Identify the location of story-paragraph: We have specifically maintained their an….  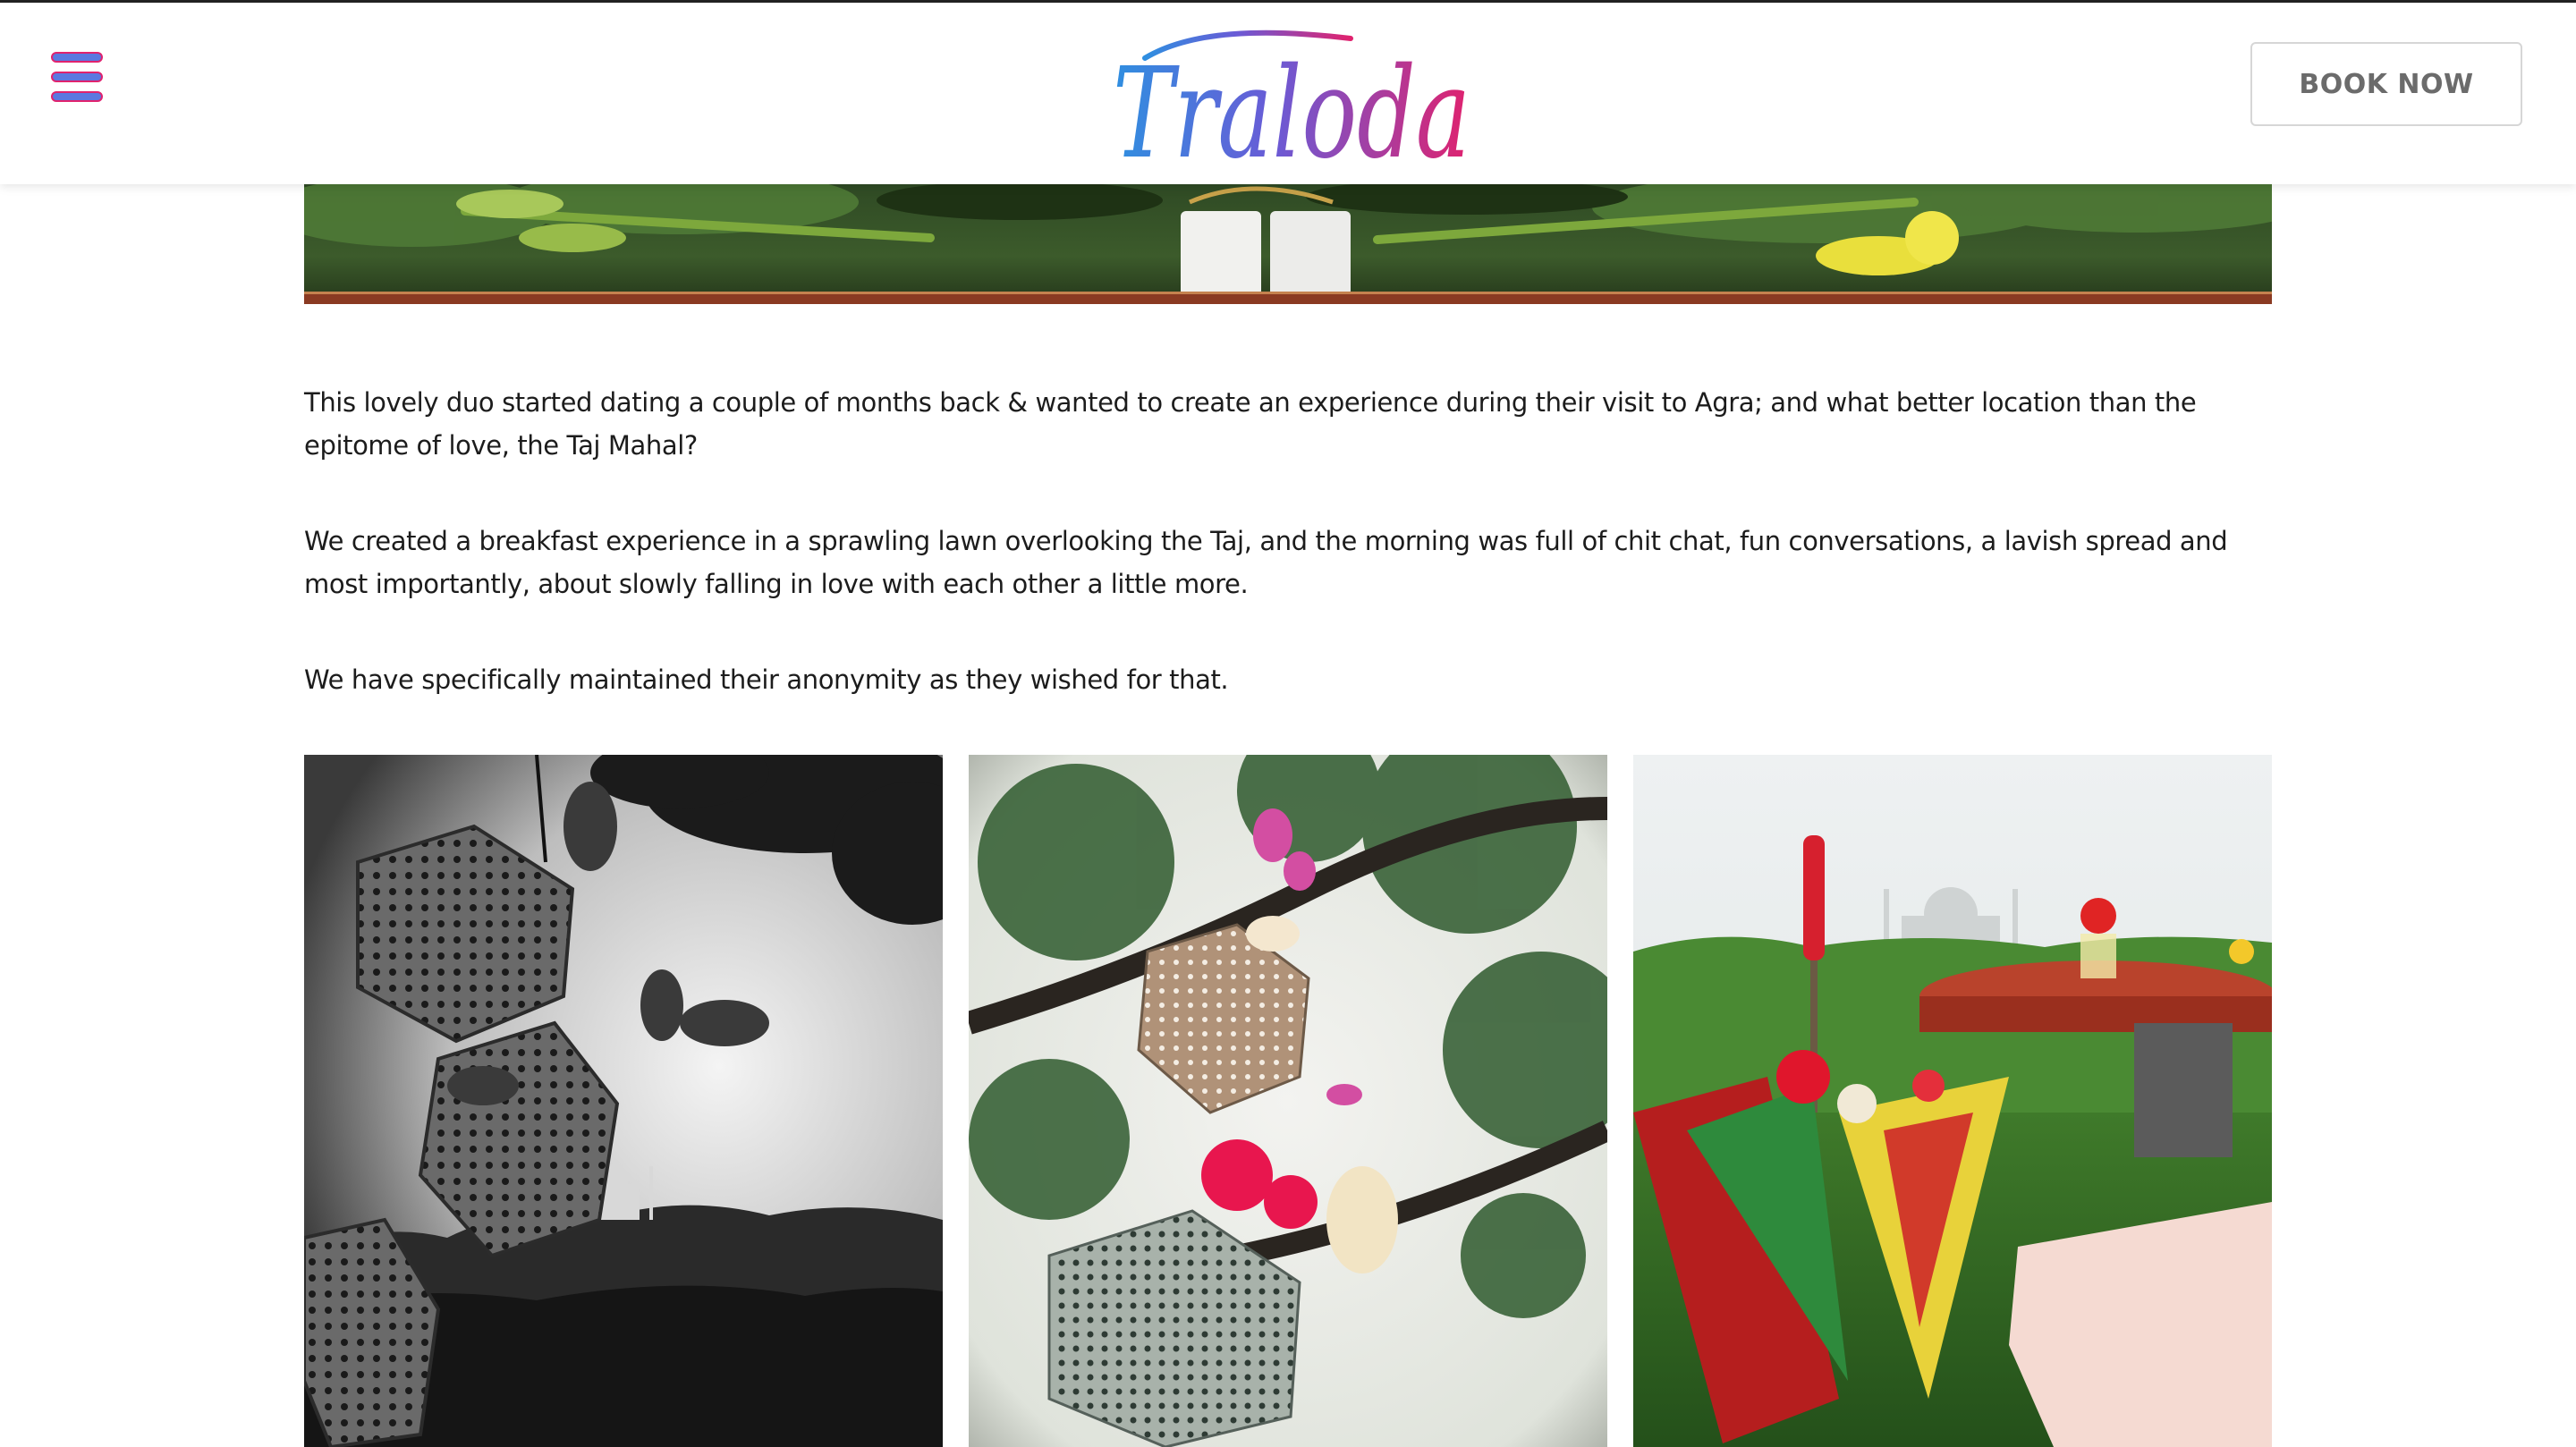
(766, 679).